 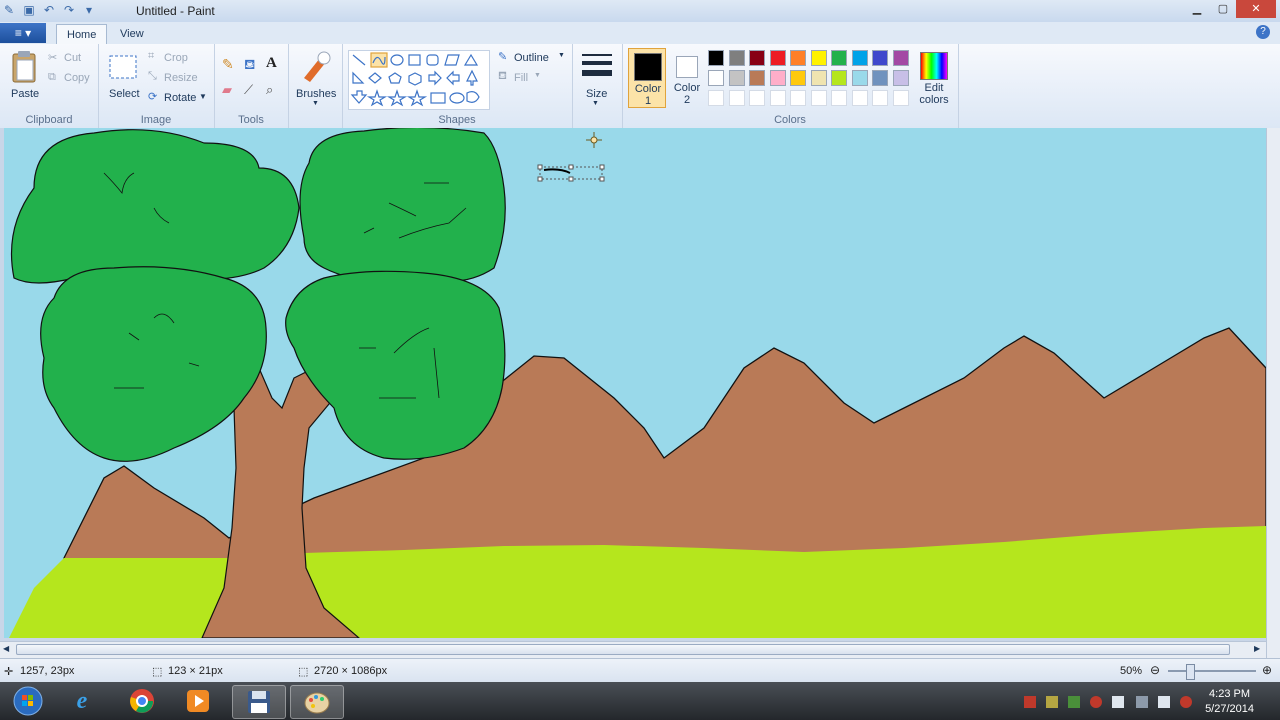 What do you see at coordinates (178, 58) in the screenshot?
I see `crop-button: ⌗ Crop` at bounding box center [178, 58].